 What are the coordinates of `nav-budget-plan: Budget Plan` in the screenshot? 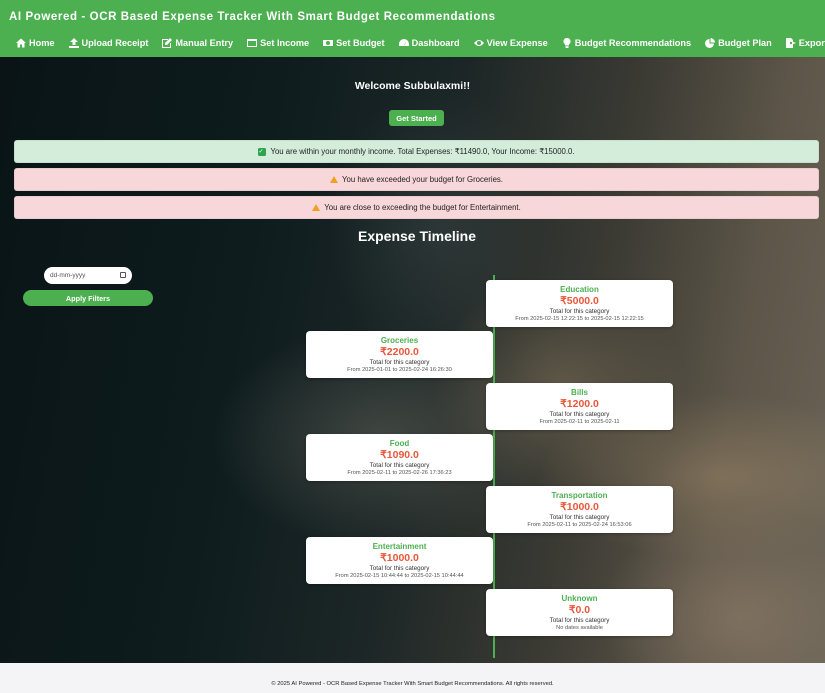 It's located at (738, 43).